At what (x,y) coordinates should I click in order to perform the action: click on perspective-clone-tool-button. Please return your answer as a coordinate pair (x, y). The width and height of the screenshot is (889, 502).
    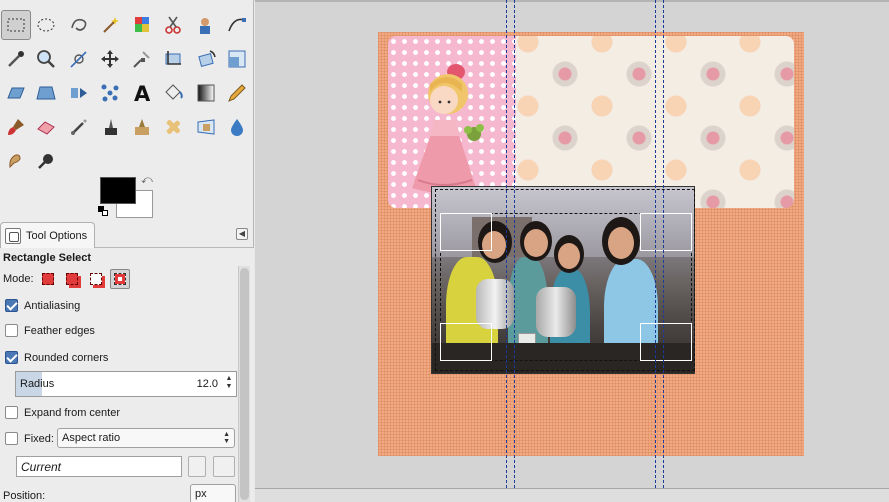
    Looking at the image, I should click on (206, 127).